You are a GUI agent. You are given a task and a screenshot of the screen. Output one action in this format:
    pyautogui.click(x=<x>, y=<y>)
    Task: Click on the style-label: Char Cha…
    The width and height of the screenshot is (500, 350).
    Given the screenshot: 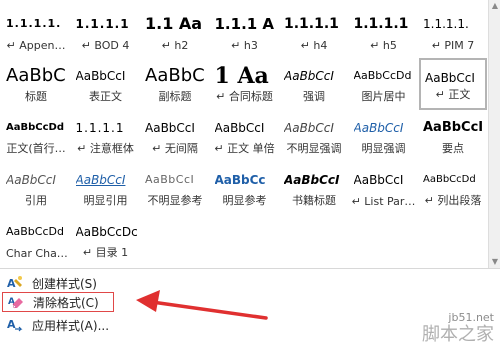 What is the action you would take?
    pyautogui.click(x=37, y=253)
    